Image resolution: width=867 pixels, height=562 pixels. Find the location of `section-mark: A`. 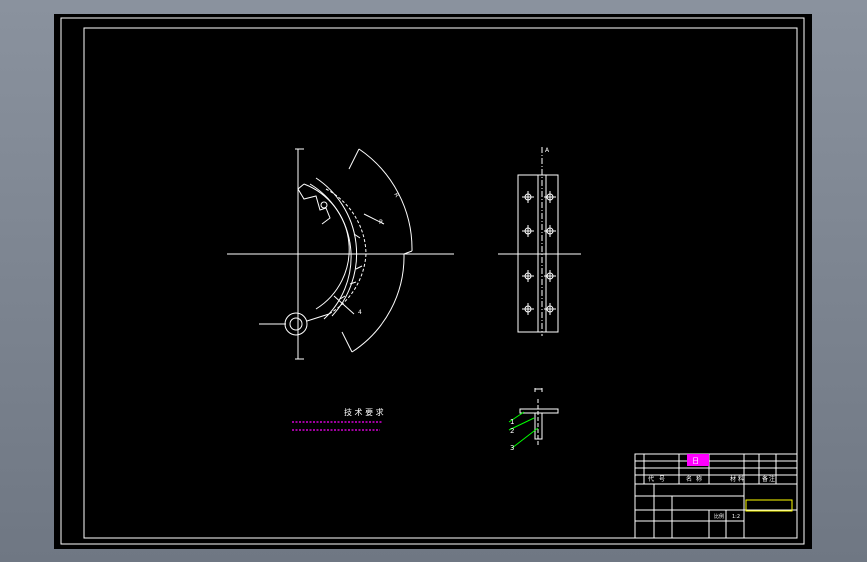

section-mark: A is located at coordinates (547, 150).